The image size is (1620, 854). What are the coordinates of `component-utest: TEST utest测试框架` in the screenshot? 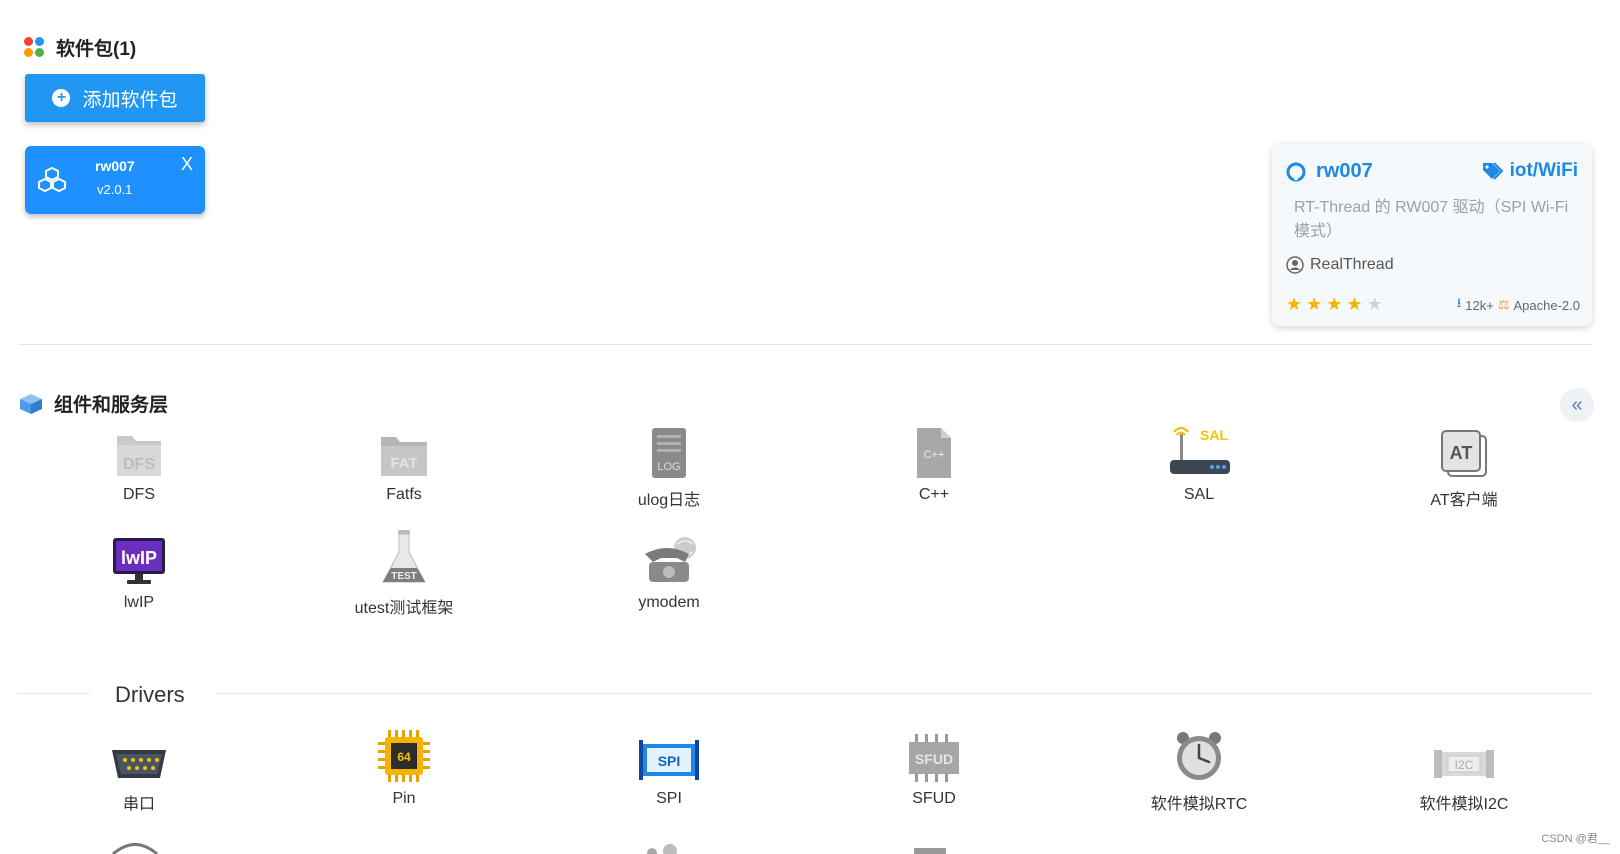 It's located at (404, 573).